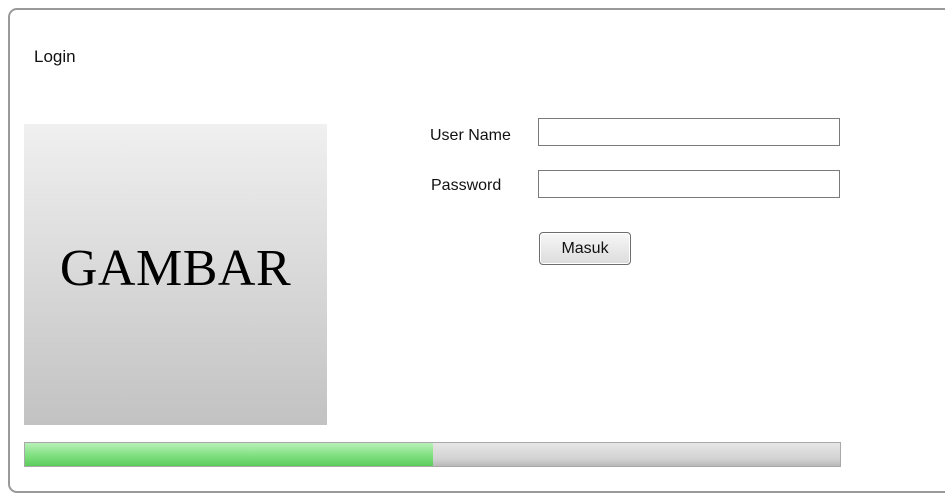 The width and height of the screenshot is (945, 497). Describe the element at coordinates (689, 184) in the screenshot. I see `password-field` at that location.